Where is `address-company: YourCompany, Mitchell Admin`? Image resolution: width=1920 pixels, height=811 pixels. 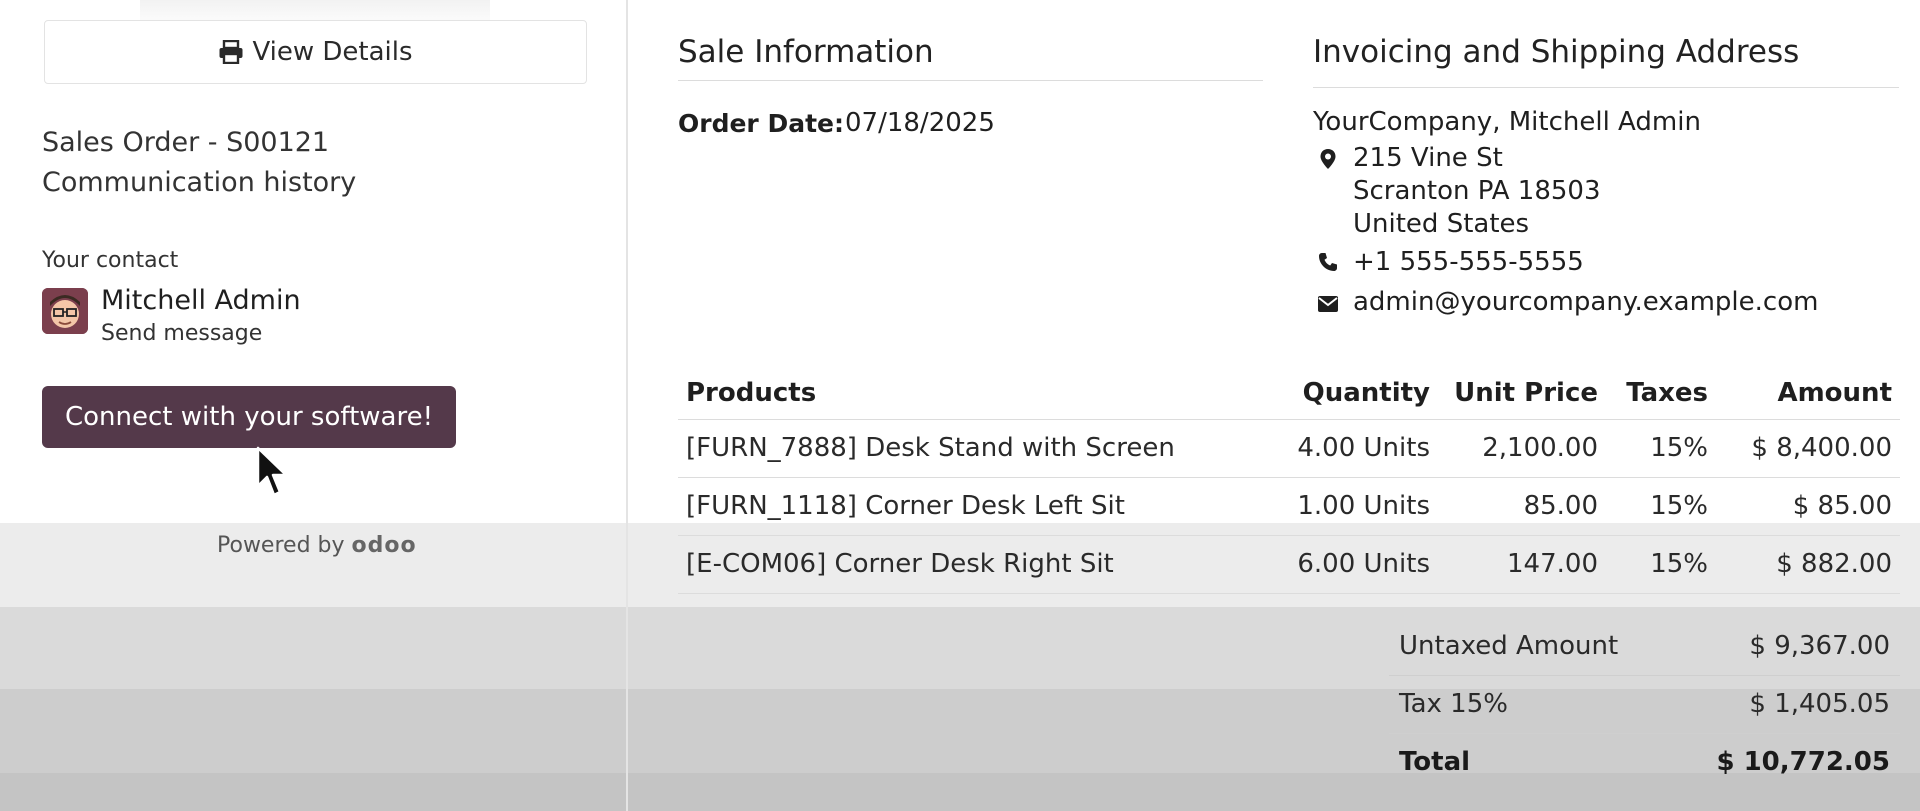
address-company: YourCompany, Mitchell Admin is located at coordinates (1507, 122).